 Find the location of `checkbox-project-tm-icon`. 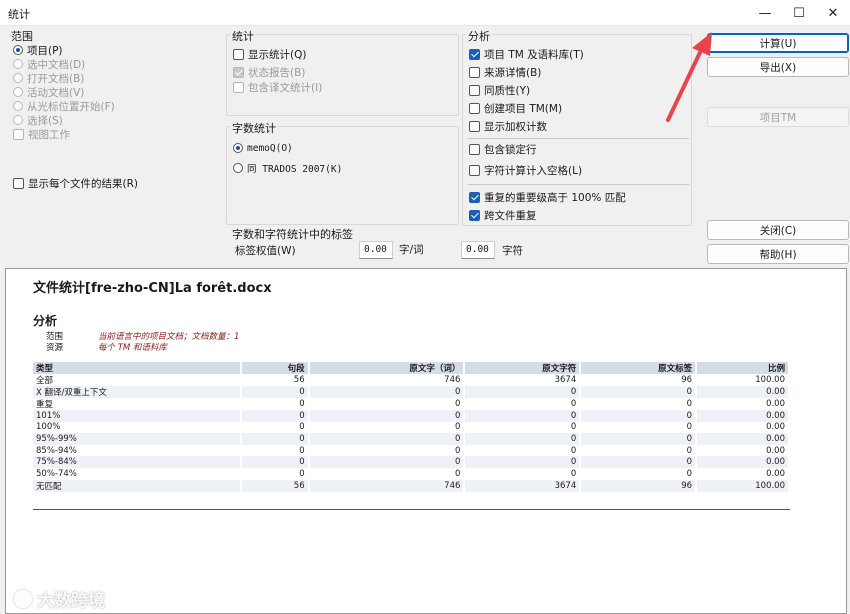

checkbox-project-tm-icon is located at coordinates (474, 54).